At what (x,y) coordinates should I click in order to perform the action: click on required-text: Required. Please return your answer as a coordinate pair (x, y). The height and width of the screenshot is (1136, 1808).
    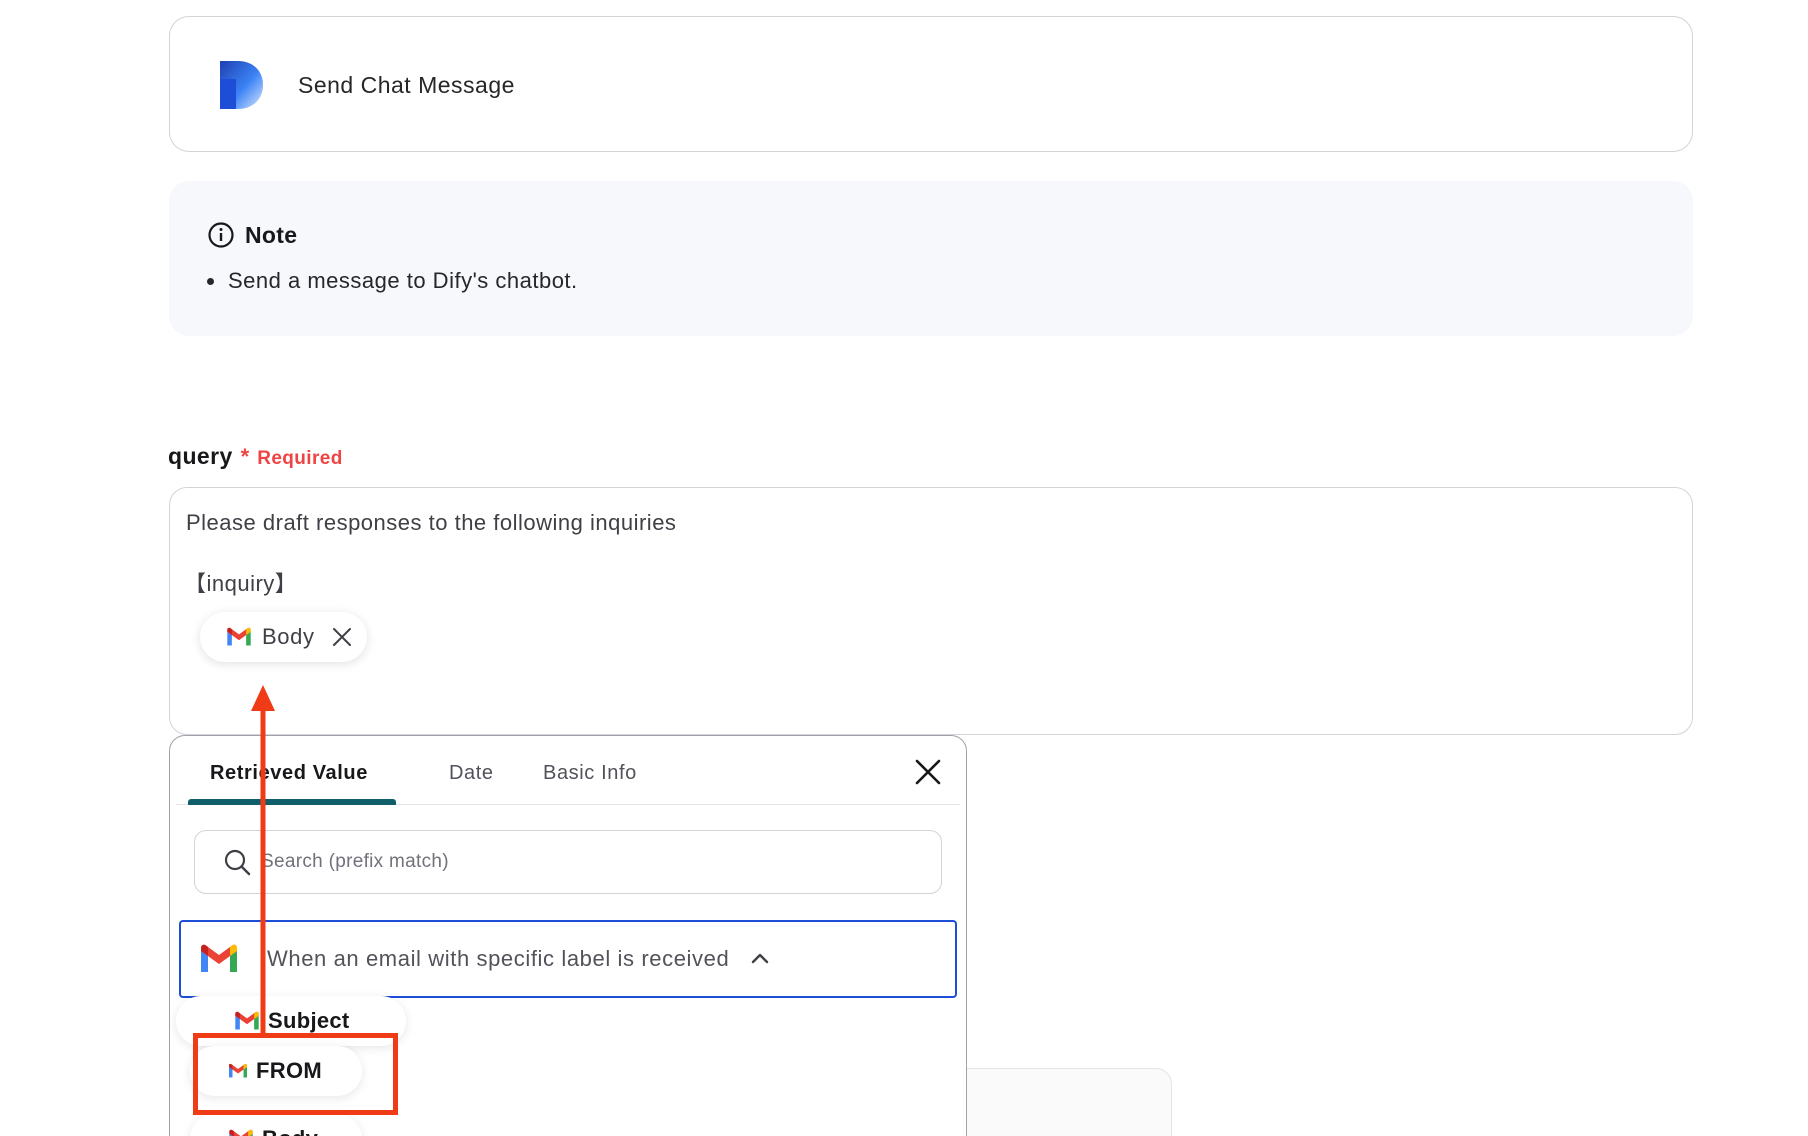
    Looking at the image, I should click on (300, 458).